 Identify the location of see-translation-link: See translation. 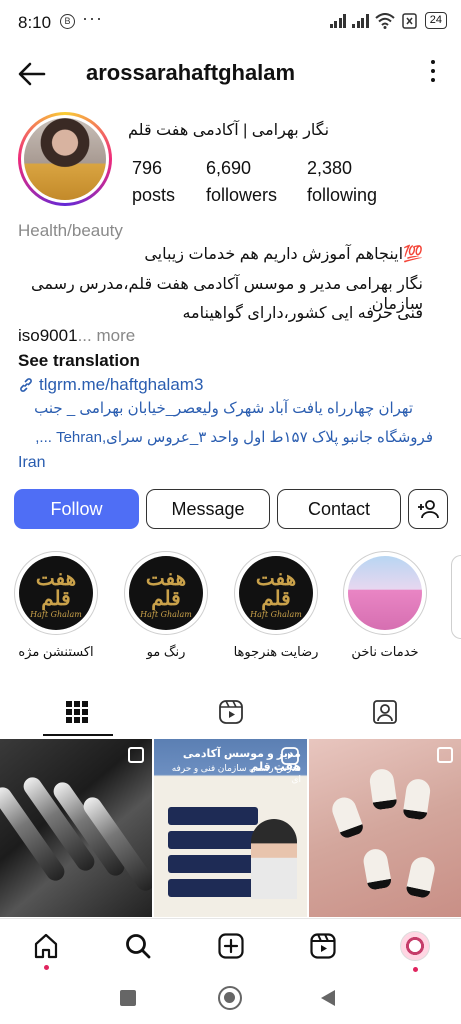
(79, 361).